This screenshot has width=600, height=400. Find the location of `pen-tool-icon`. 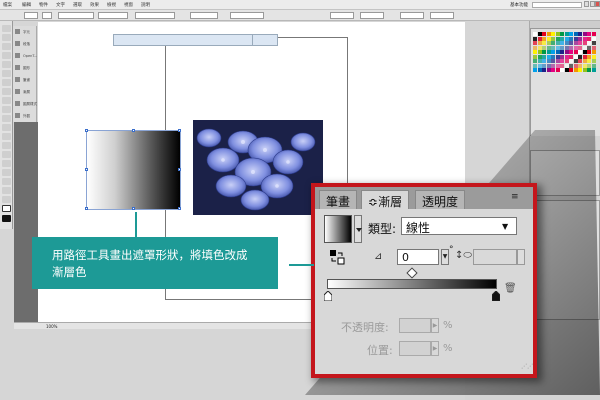

pen-tool-icon is located at coordinates (6, 55).